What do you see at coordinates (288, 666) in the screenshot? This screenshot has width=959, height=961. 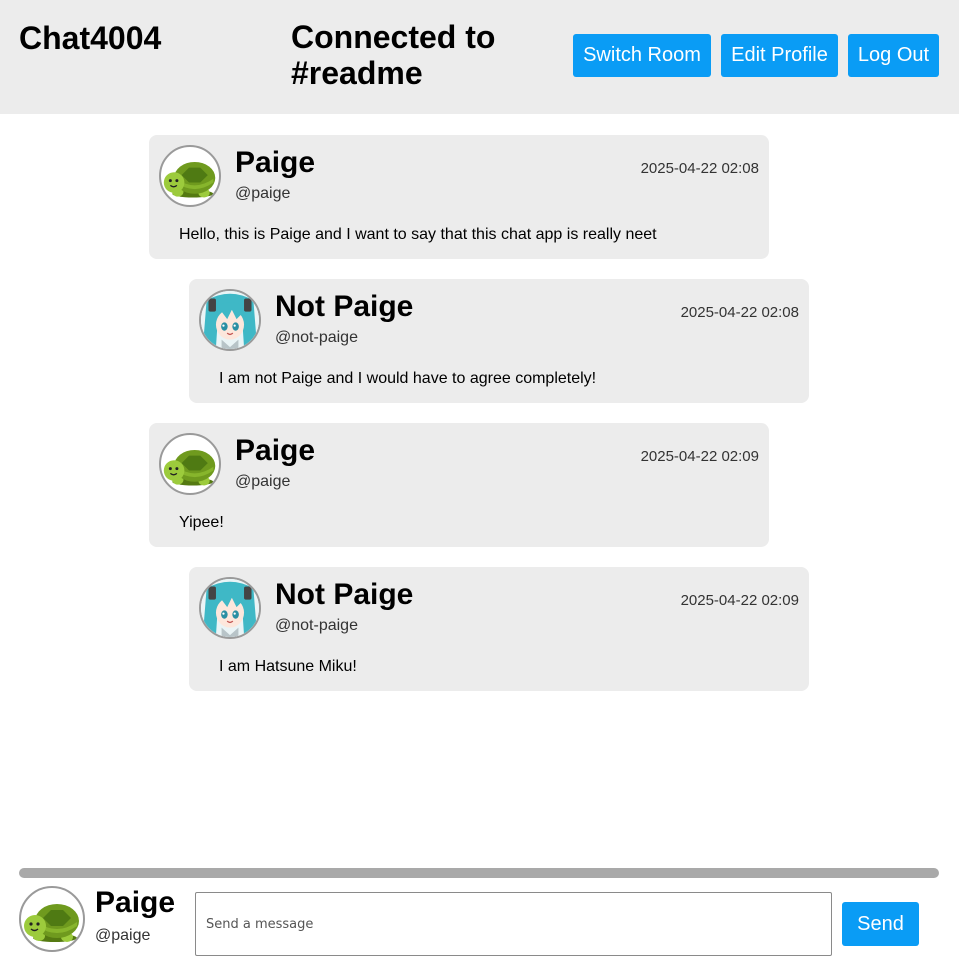 I see `message-text: I am Hatsune Miku!` at bounding box center [288, 666].